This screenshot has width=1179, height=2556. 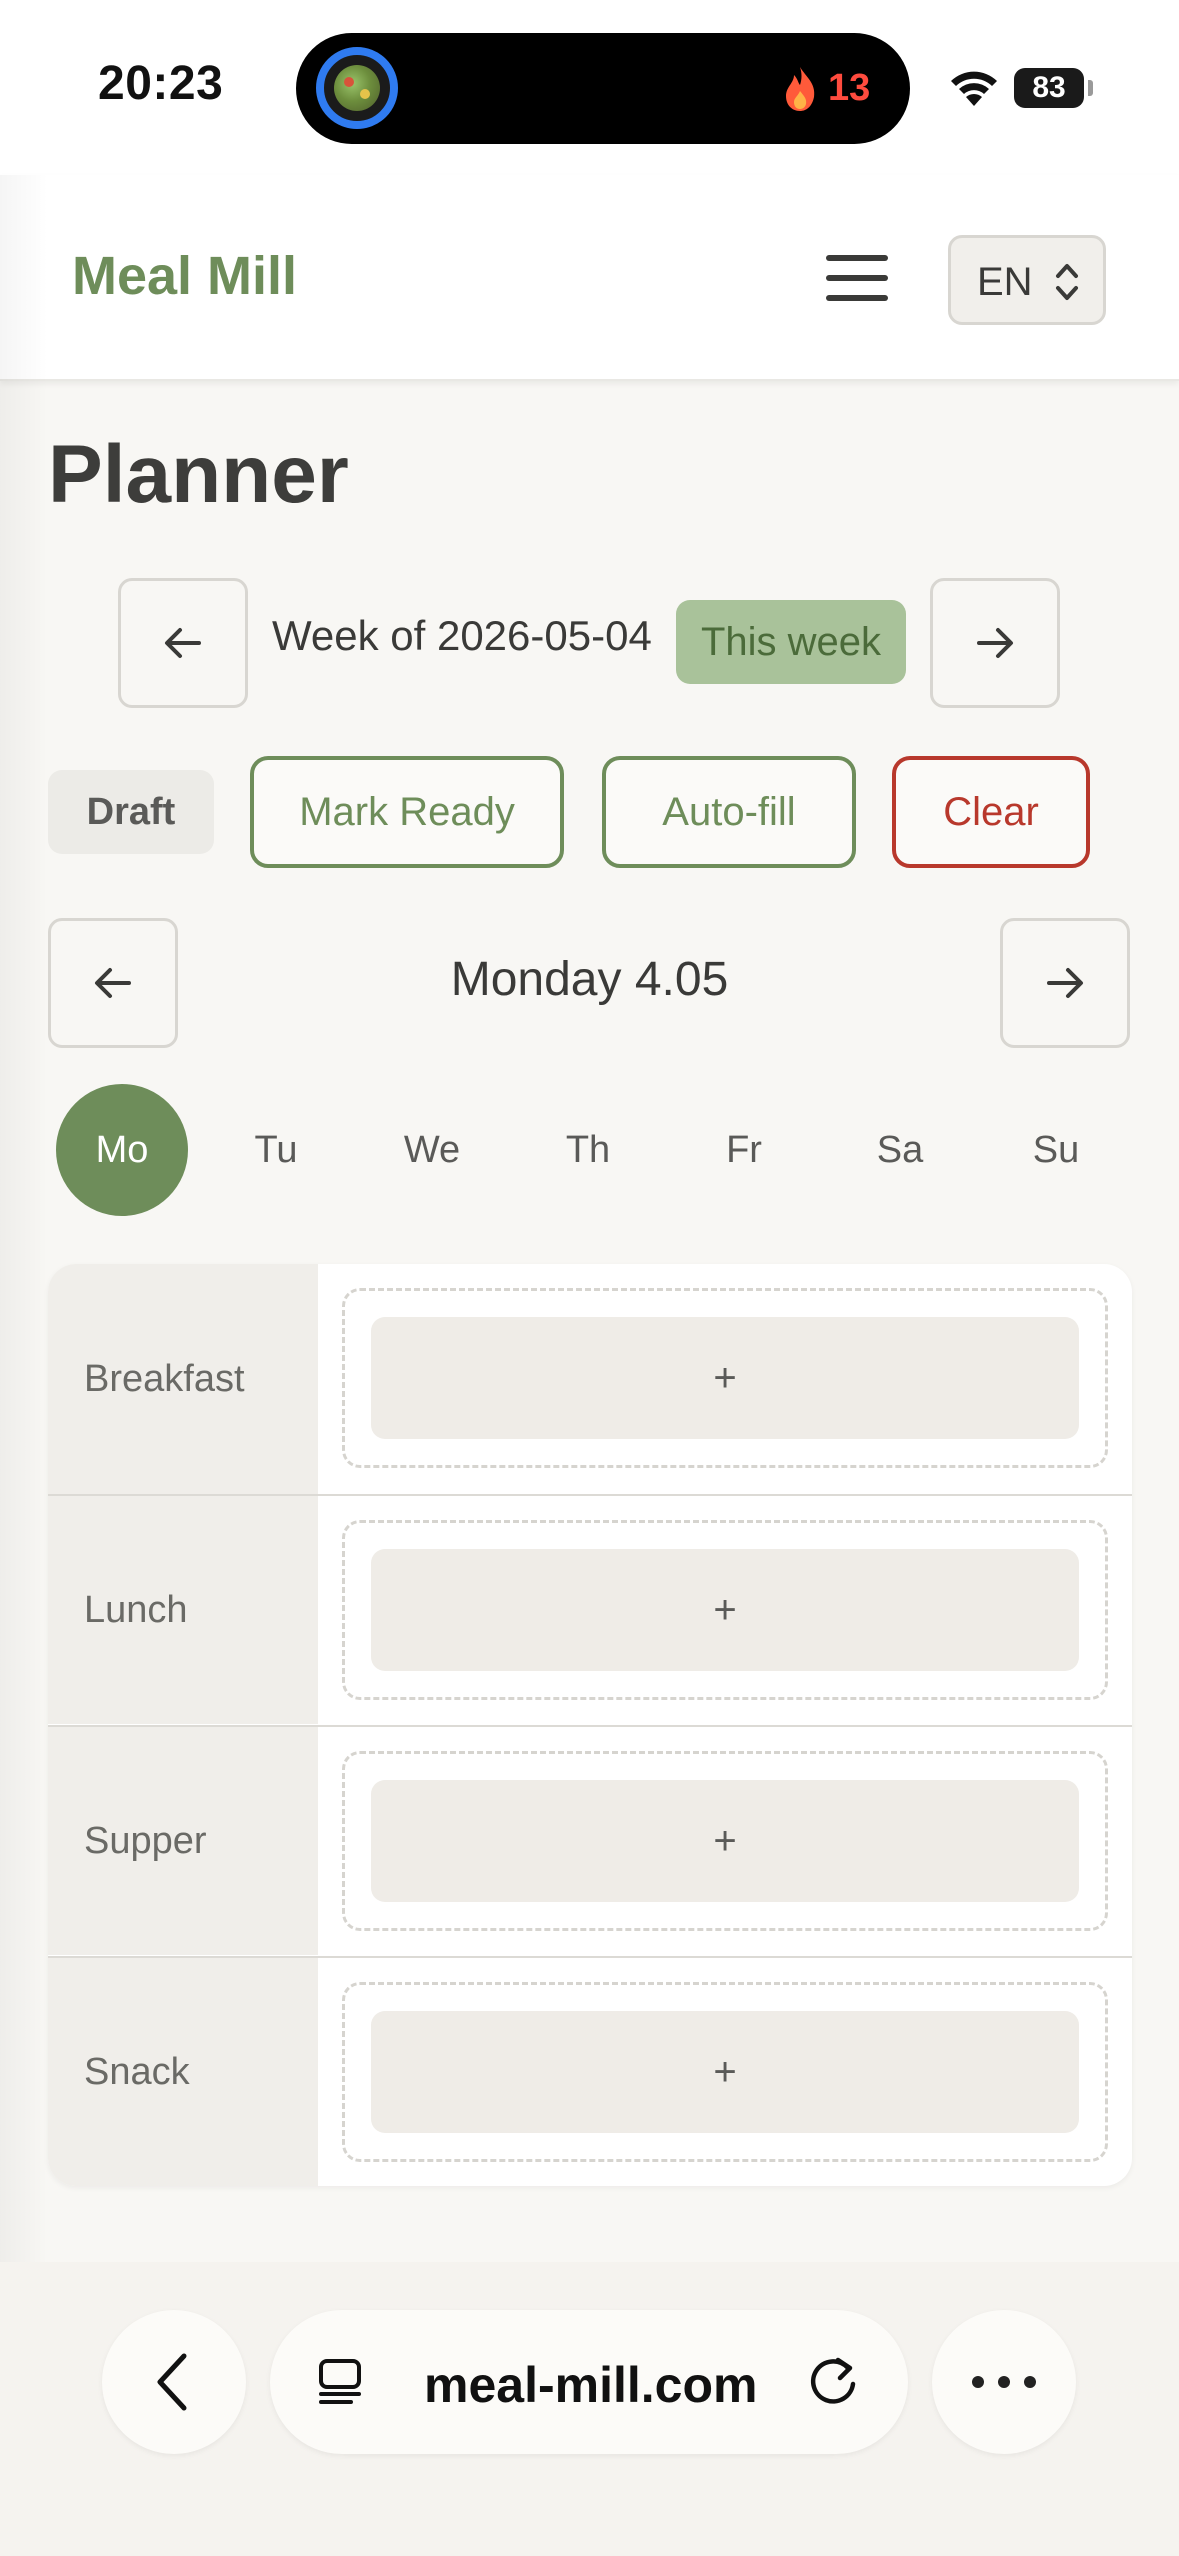 What do you see at coordinates (1056, 1150) in the screenshot?
I see `day-tab-su: Su` at bounding box center [1056, 1150].